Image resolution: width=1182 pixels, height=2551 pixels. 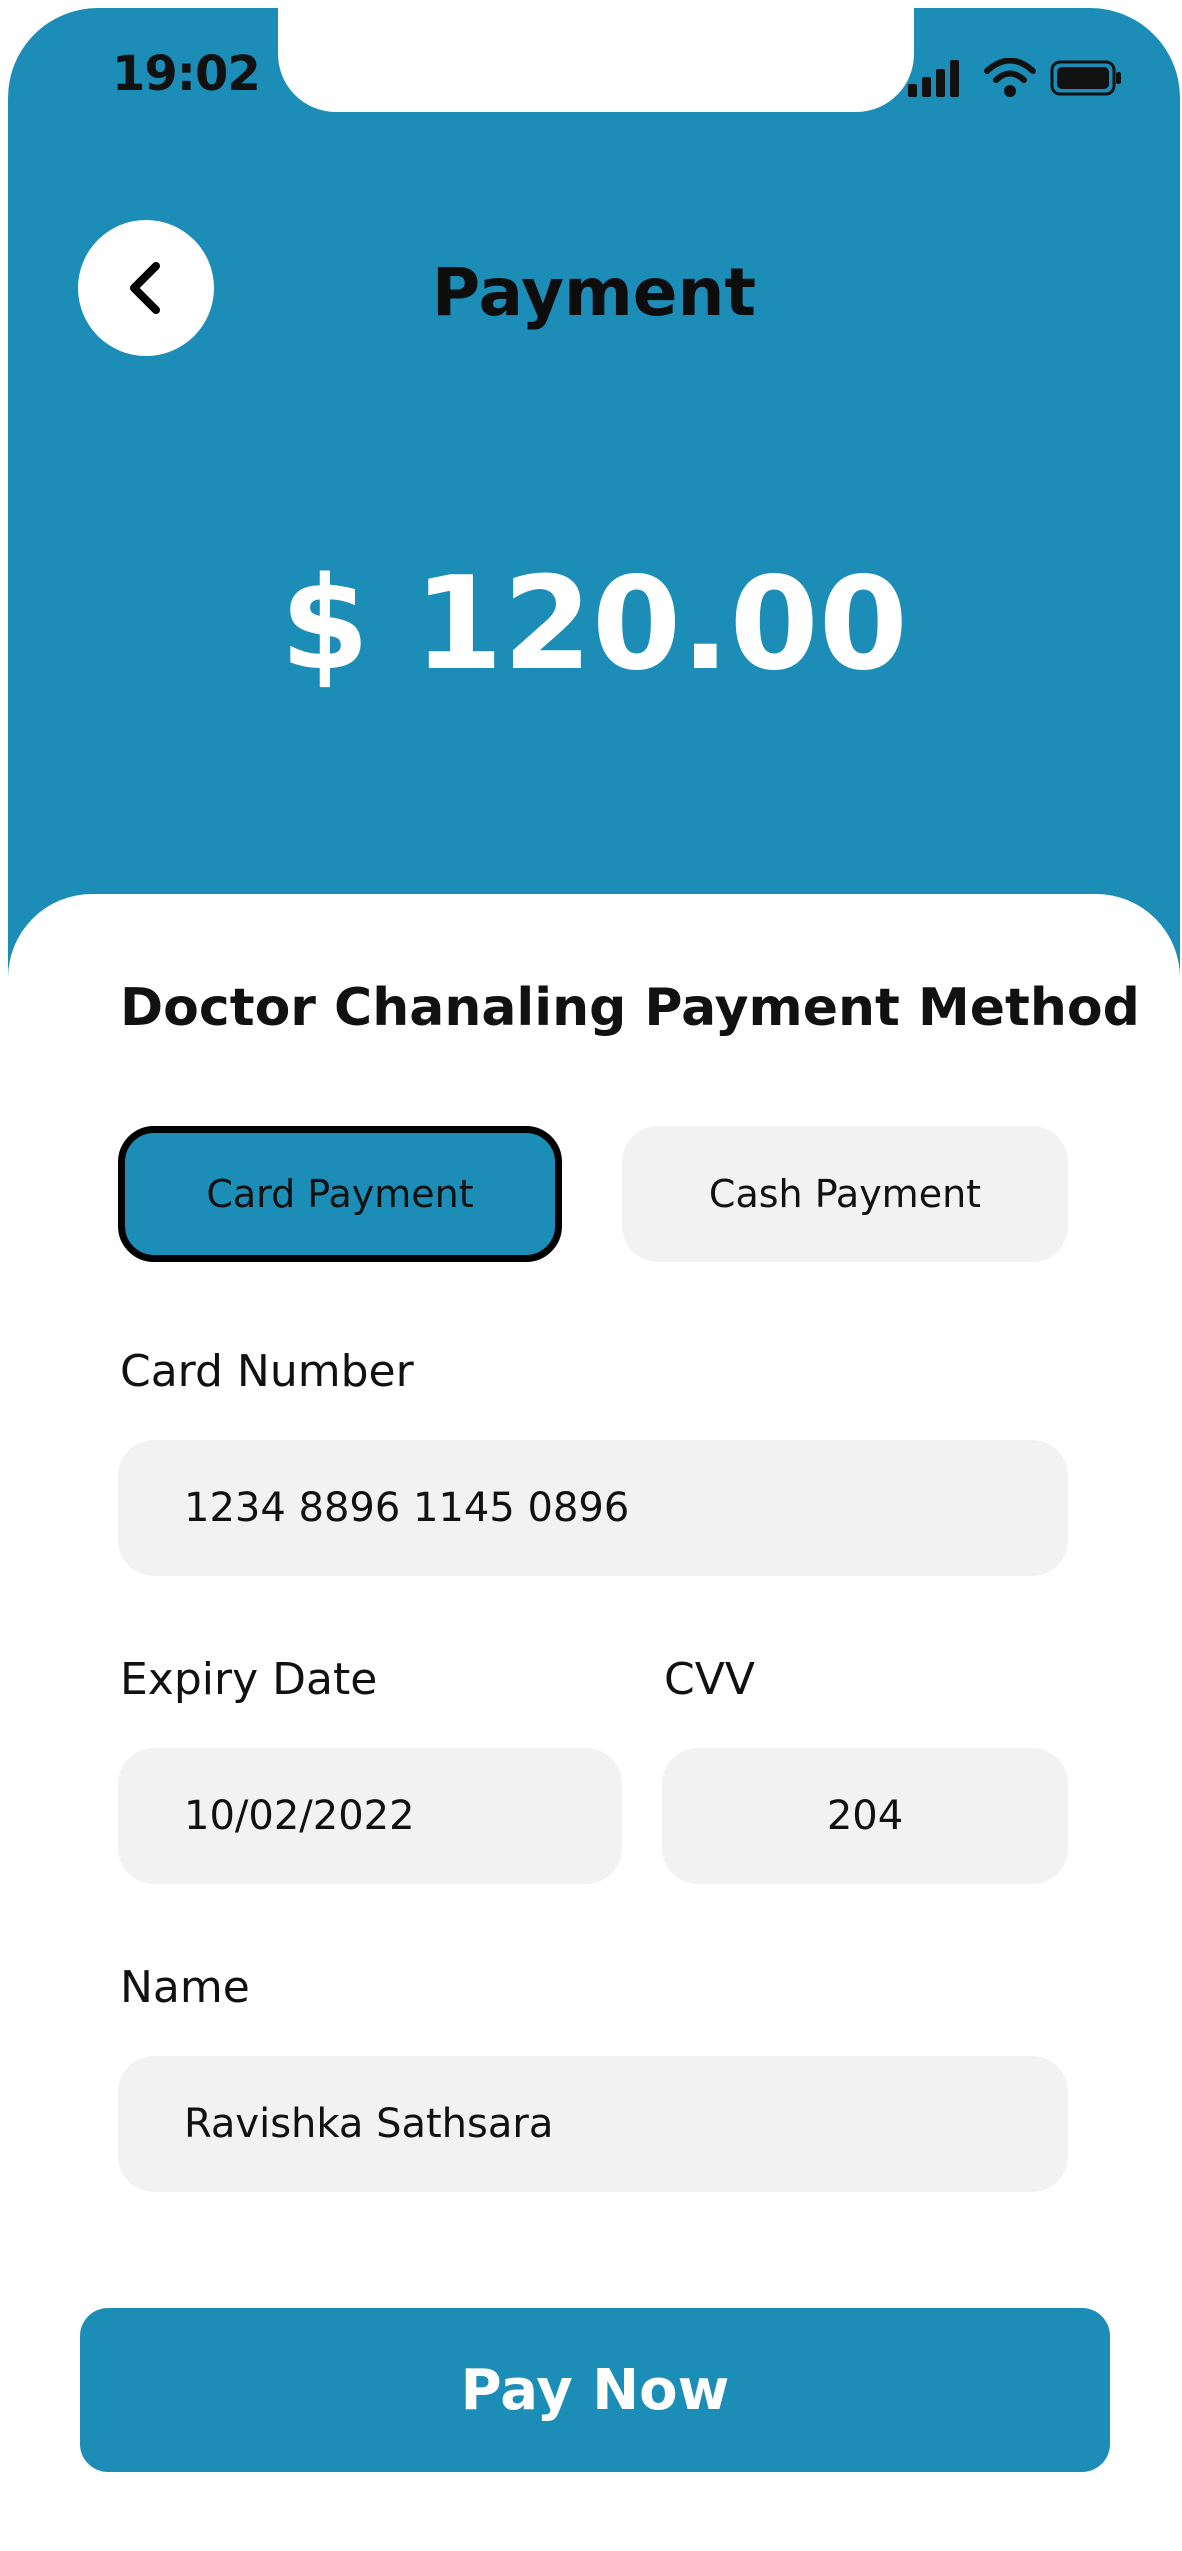 What do you see at coordinates (709, 1679) in the screenshot?
I see `cvv-label: CVV` at bounding box center [709, 1679].